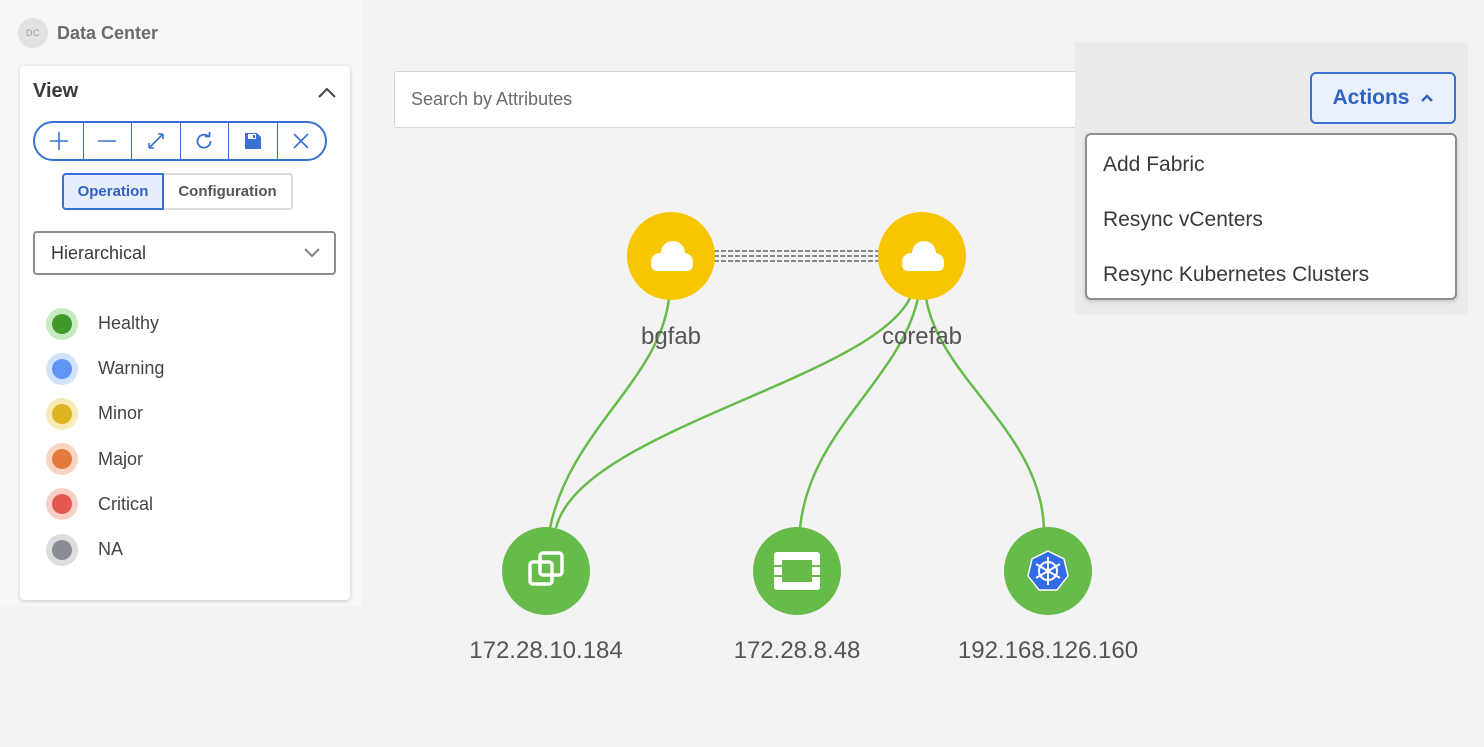 The width and height of the screenshot is (1484, 747). Describe the element at coordinates (546, 650) in the screenshot. I see `host-label-vcenter: 172.28.10.184` at that location.